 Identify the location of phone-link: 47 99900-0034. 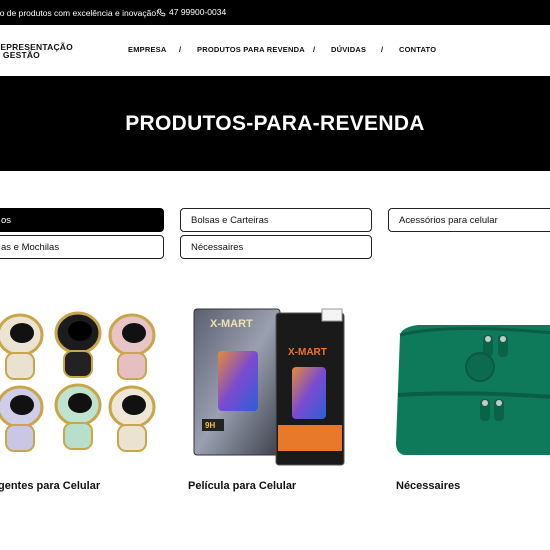
(191, 12).